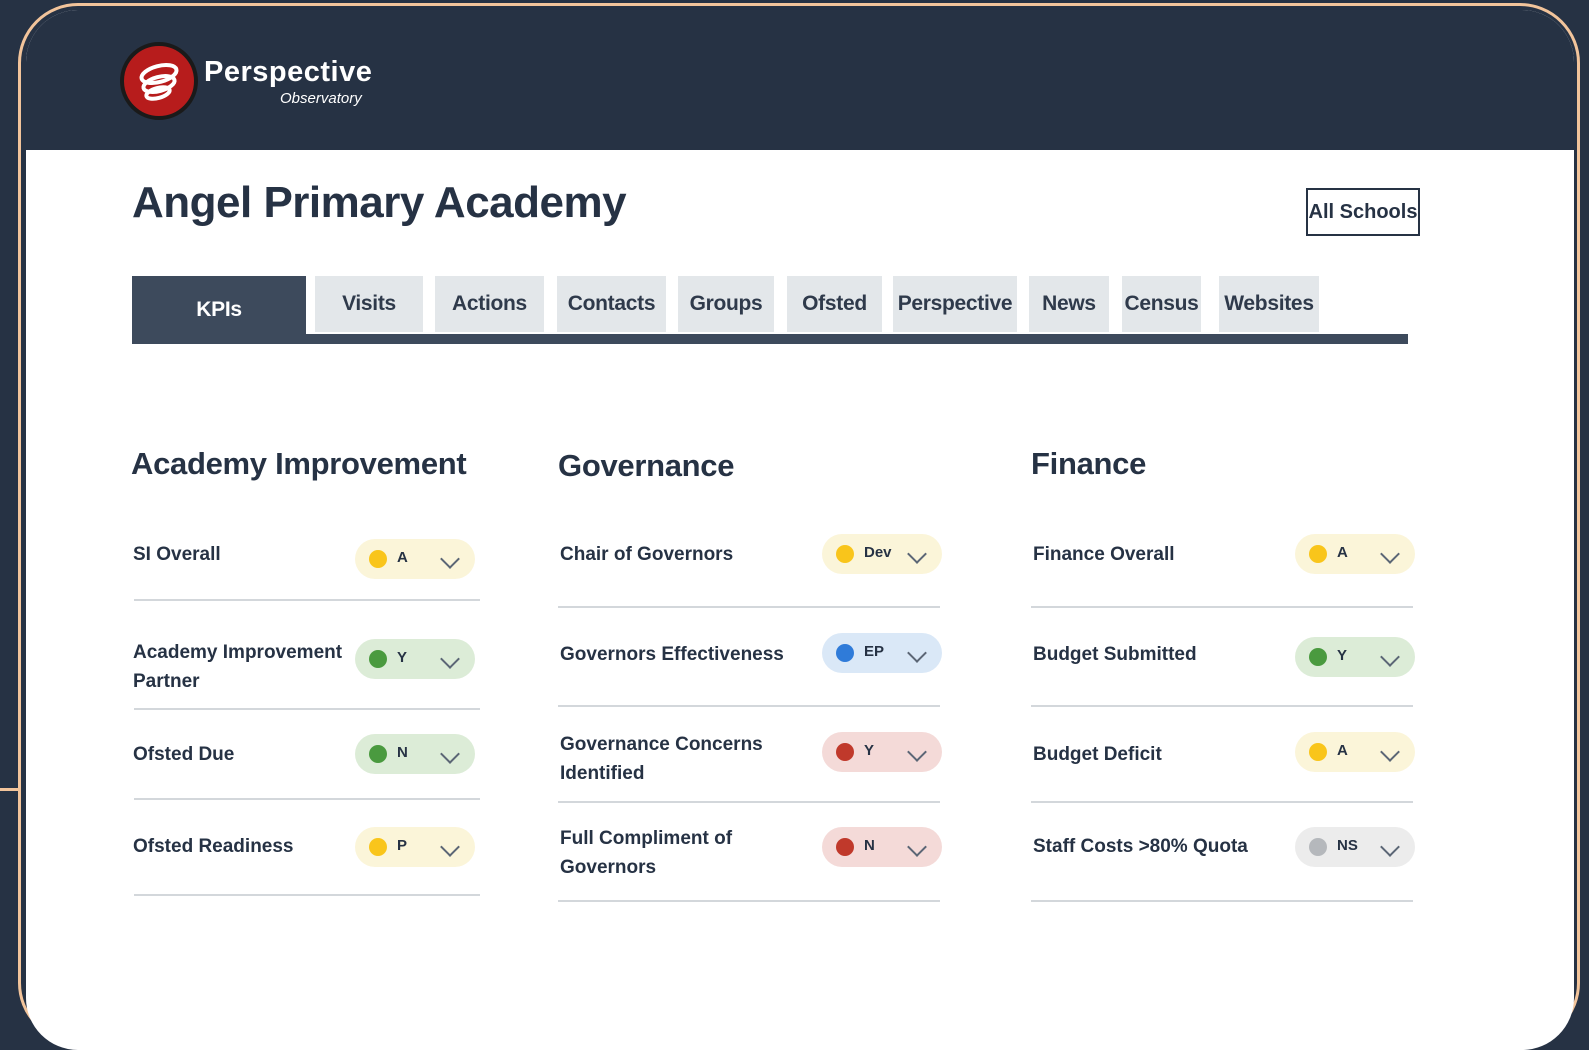  I want to click on perspective-logo-icon, so click(159, 81).